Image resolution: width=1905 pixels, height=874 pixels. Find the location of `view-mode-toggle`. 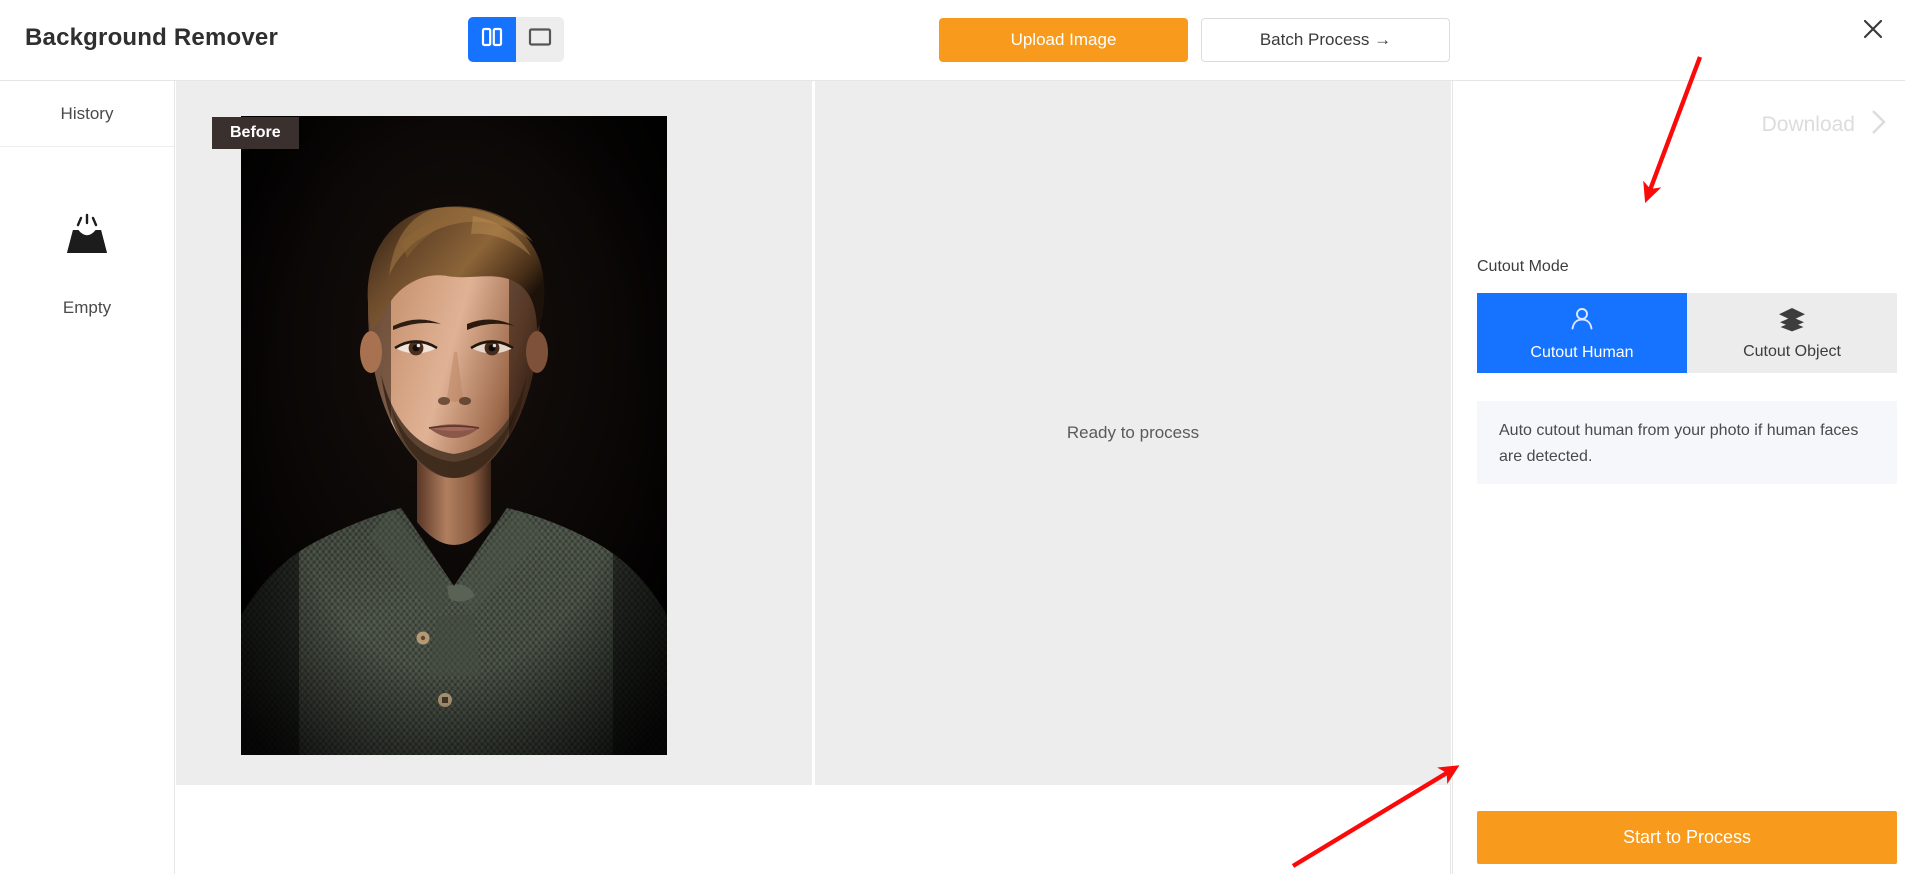

view-mode-toggle is located at coordinates (516, 39).